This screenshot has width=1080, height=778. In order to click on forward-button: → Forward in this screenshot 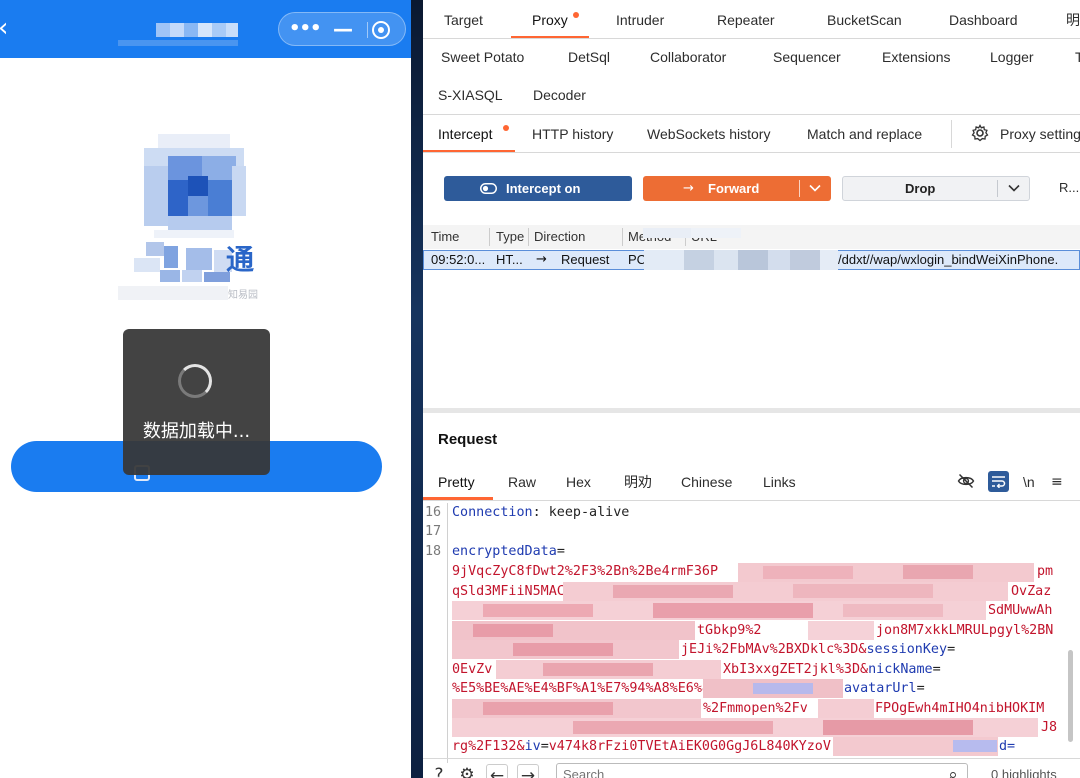, I will do `click(737, 188)`.